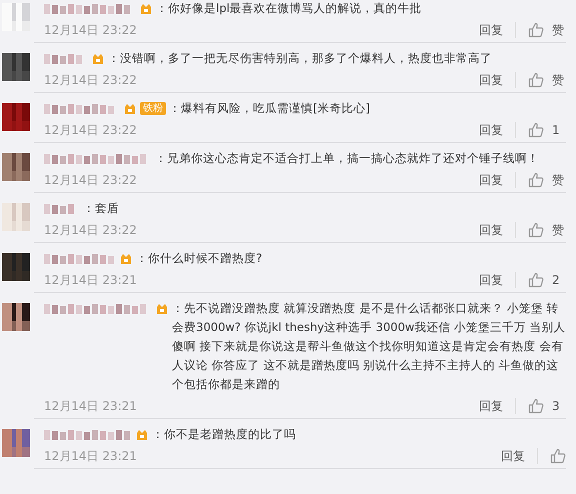 This screenshot has width=576, height=494. Describe the element at coordinates (300, 58) in the screenshot. I see `comment-text: ：没错啊，多了一把无尽伤害特别高，那多了个爆料人，热度也非常高了` at that location.